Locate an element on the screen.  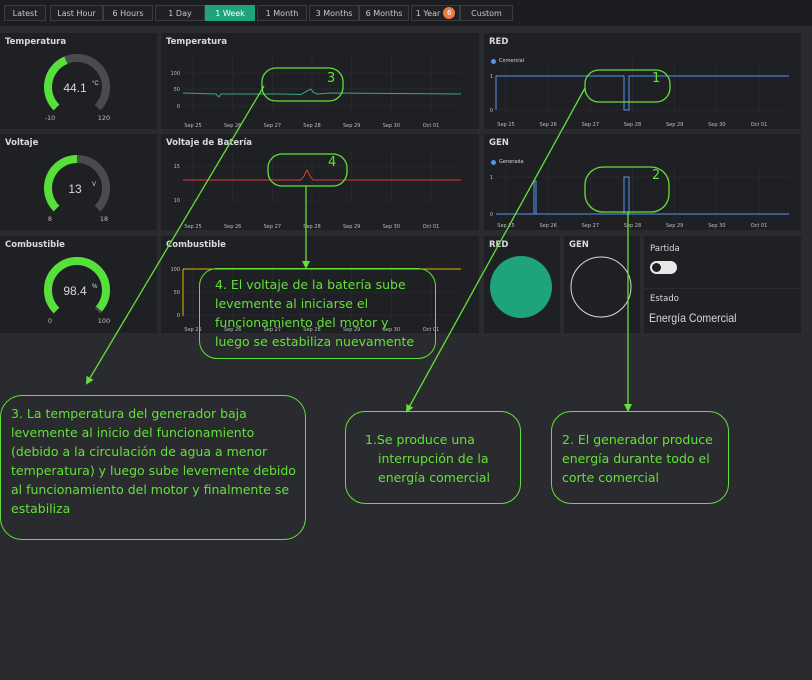
note-2-line: energía durante todo el is located at coordinates (636, 458).